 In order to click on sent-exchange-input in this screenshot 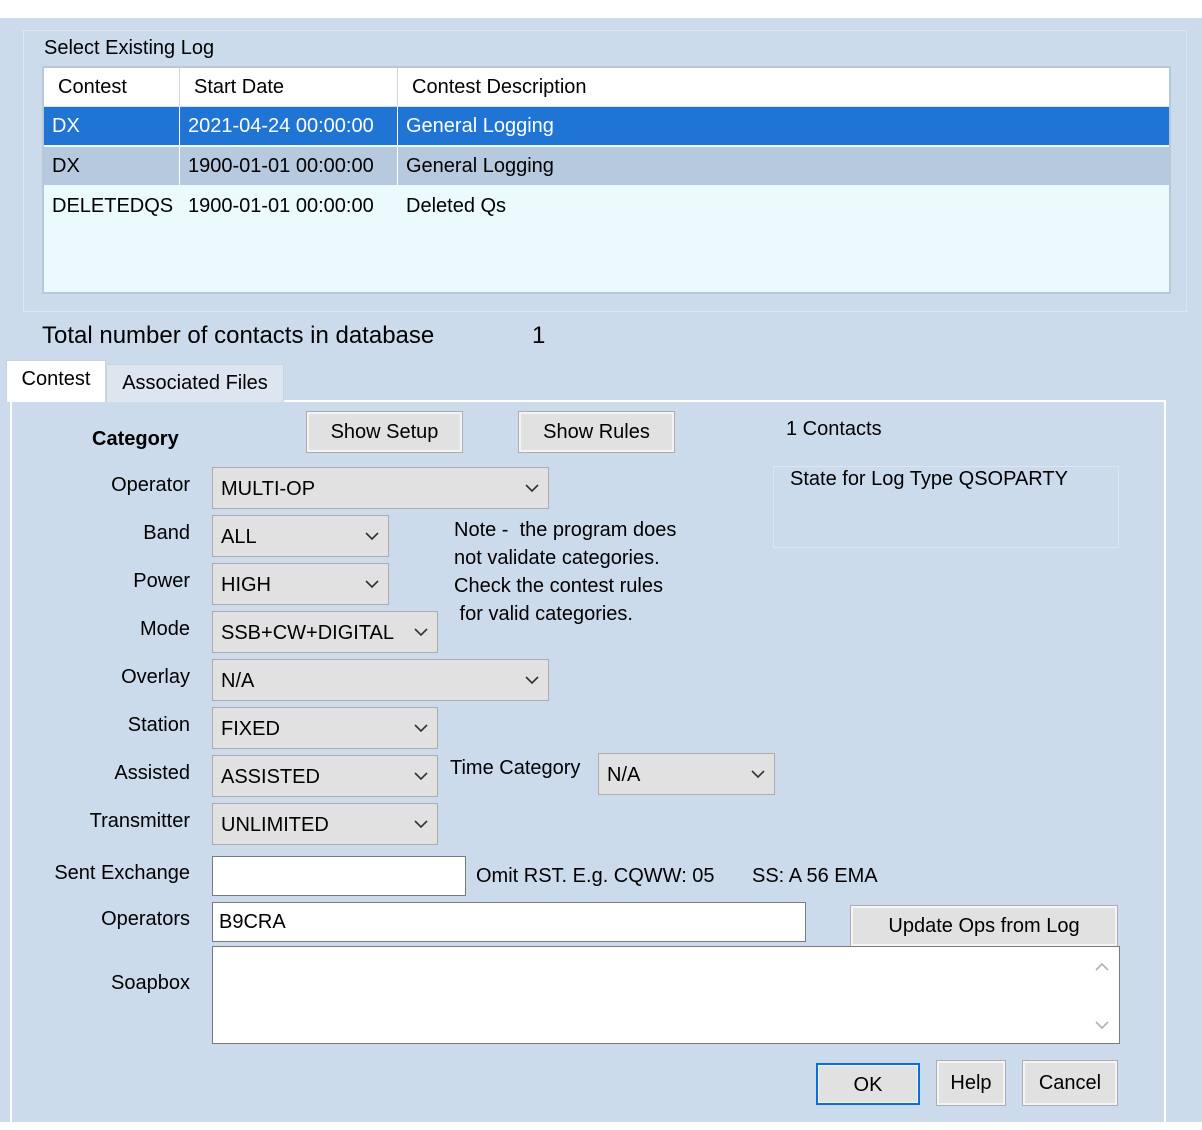, I will do `click(339, 876)`.